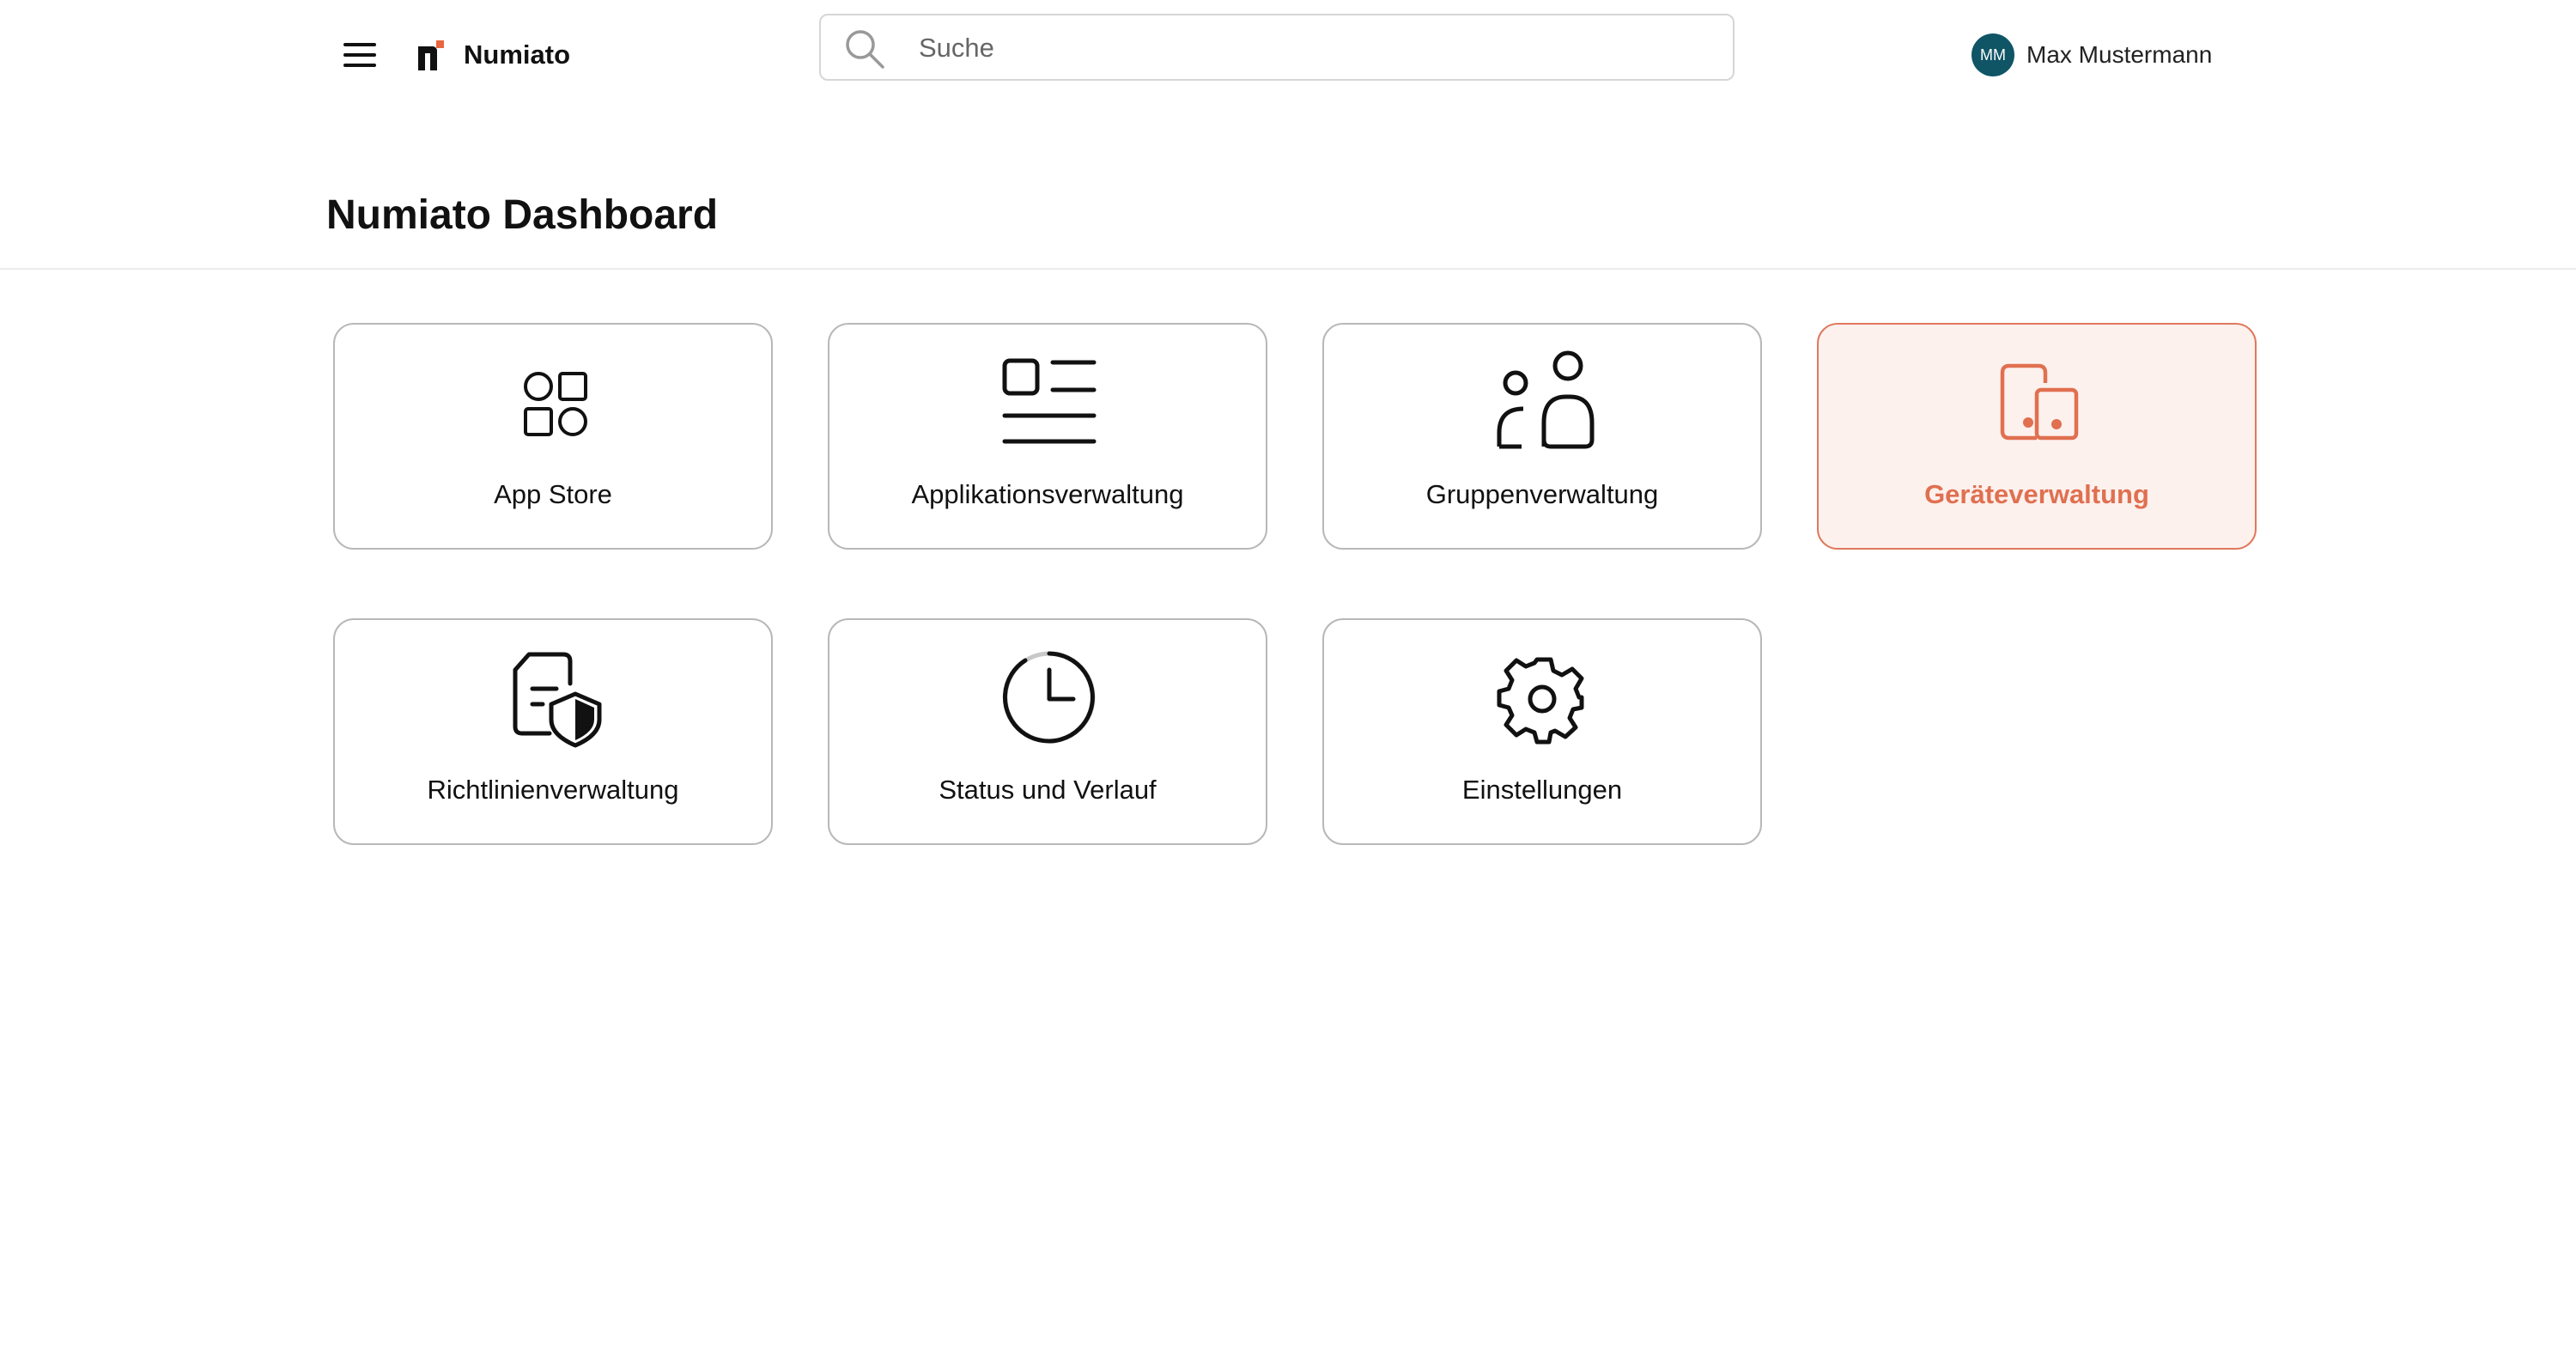 This screenshot has height=1362, width=2576. What do you see at coordinates (553, 790) in the screenshot?
I see `tile-label: Richtlinienverwaltung` at bounding box center [553, 790].